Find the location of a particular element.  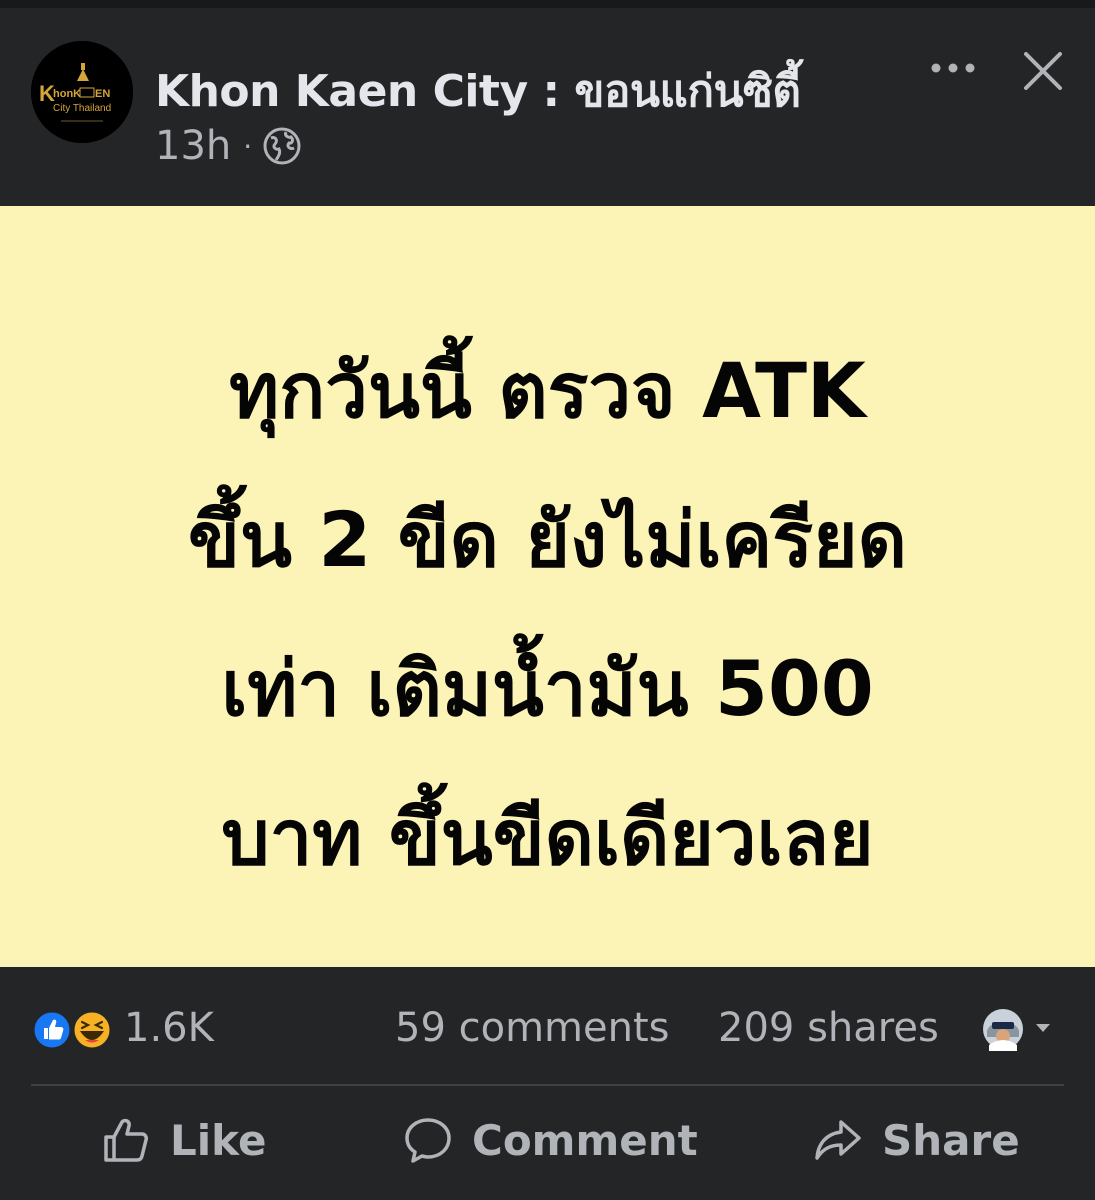

page-logo-icon: K honK EN City Thailand is located at coordinates (82, 92).